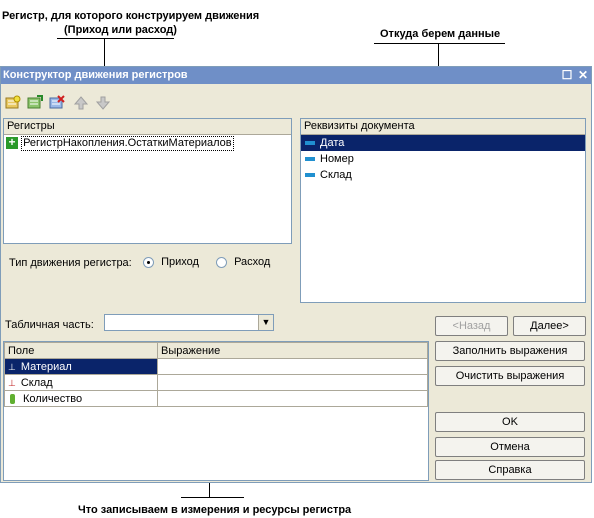 This screenshot has height=518, width=594. Describe the element at coordinates (221, 262) in the screenshot. I see `radio-expense-indicator` at that location.